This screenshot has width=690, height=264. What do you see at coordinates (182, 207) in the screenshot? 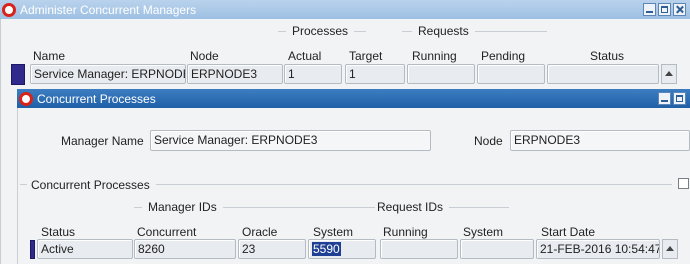
I see `manager-ids-group-label: Manager IDs` at bounding box center [182, 207].